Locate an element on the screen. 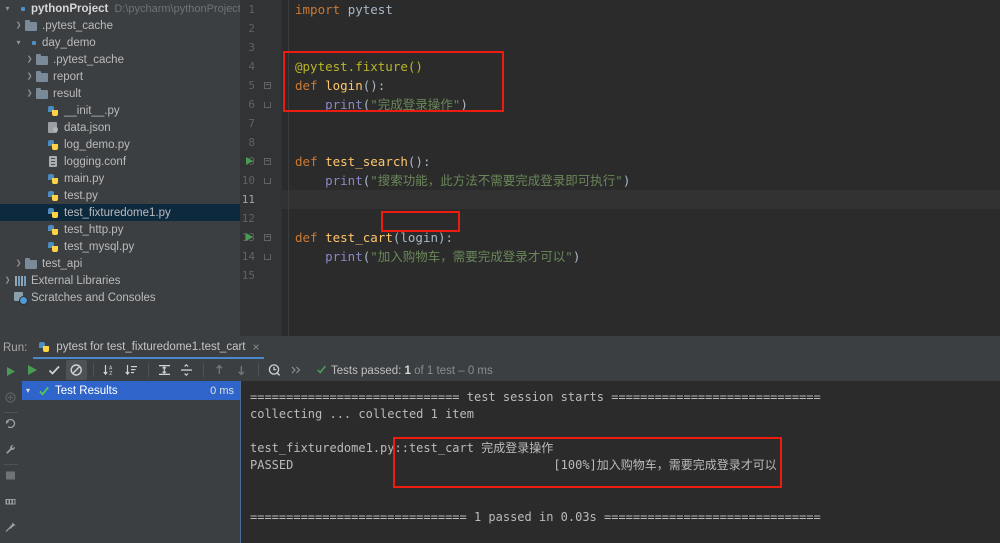 The width and height of the screenshot is (1000, 543). run-configuration-tab: pytest for test_fixturedome1.test_cart × is located at coordinates (148, 348).